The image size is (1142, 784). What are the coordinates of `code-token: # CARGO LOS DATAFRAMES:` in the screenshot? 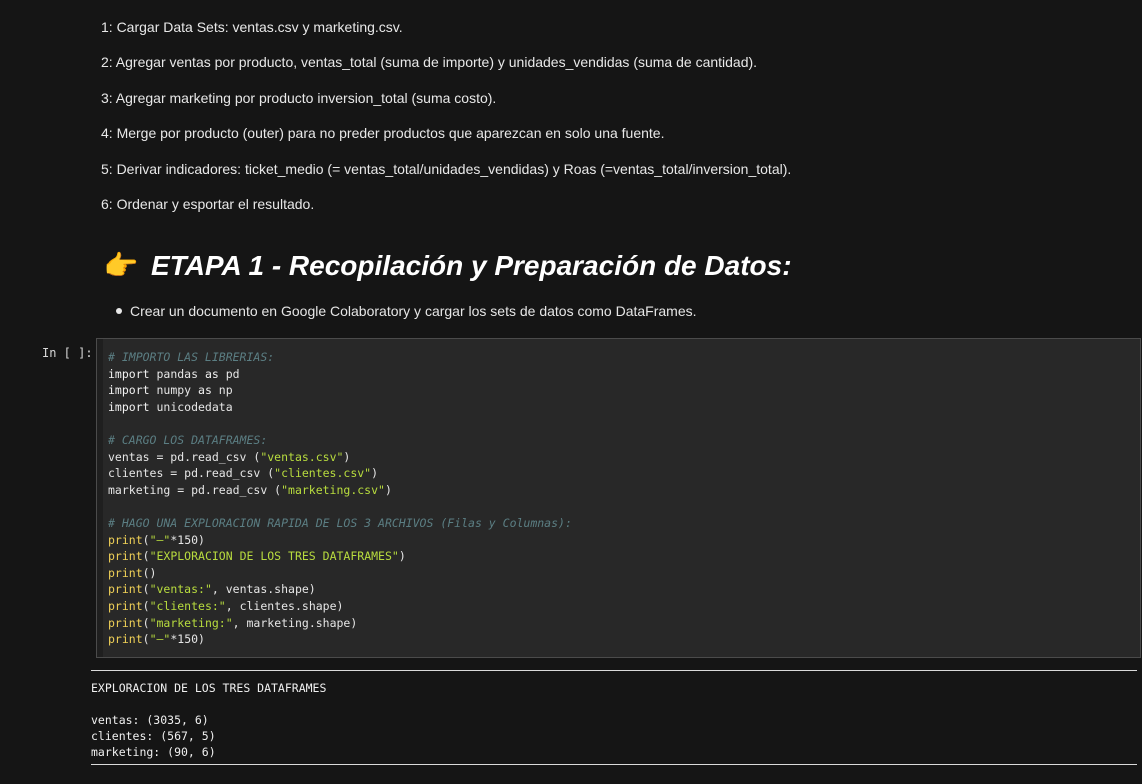 It's located at (188, 439).